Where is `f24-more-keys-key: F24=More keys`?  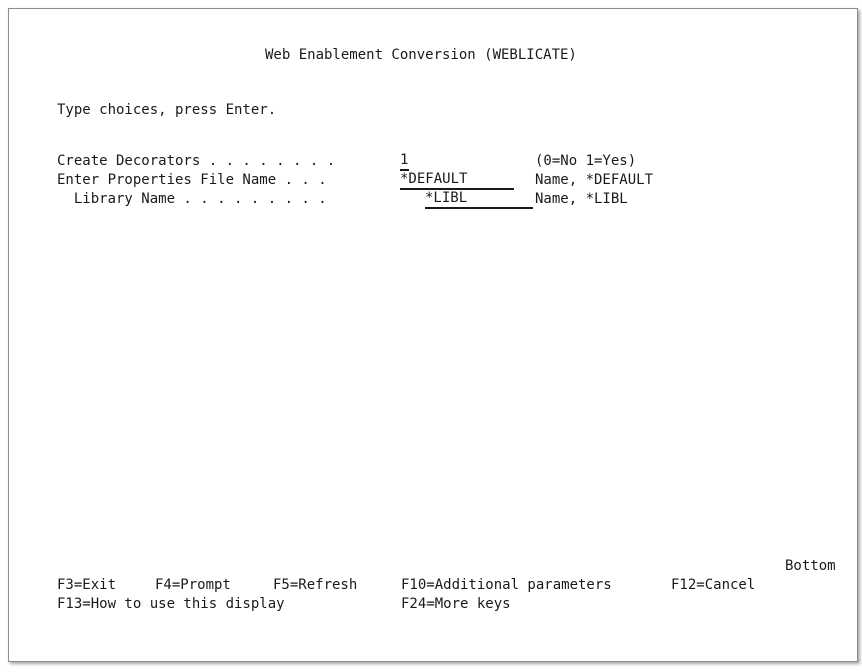 f24-more-keys-key: F24=More keys is located at coordinates (456, 604).